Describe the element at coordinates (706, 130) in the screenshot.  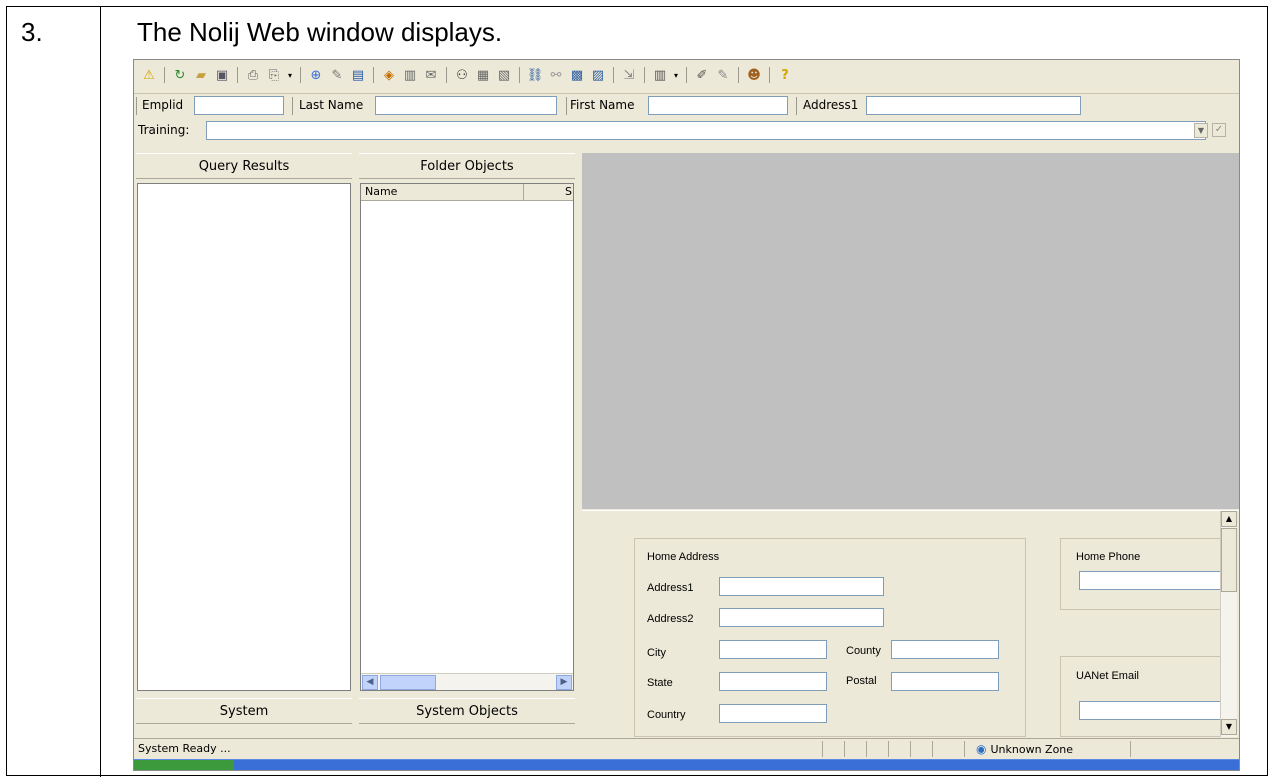
I see `training-combobox` at that location.